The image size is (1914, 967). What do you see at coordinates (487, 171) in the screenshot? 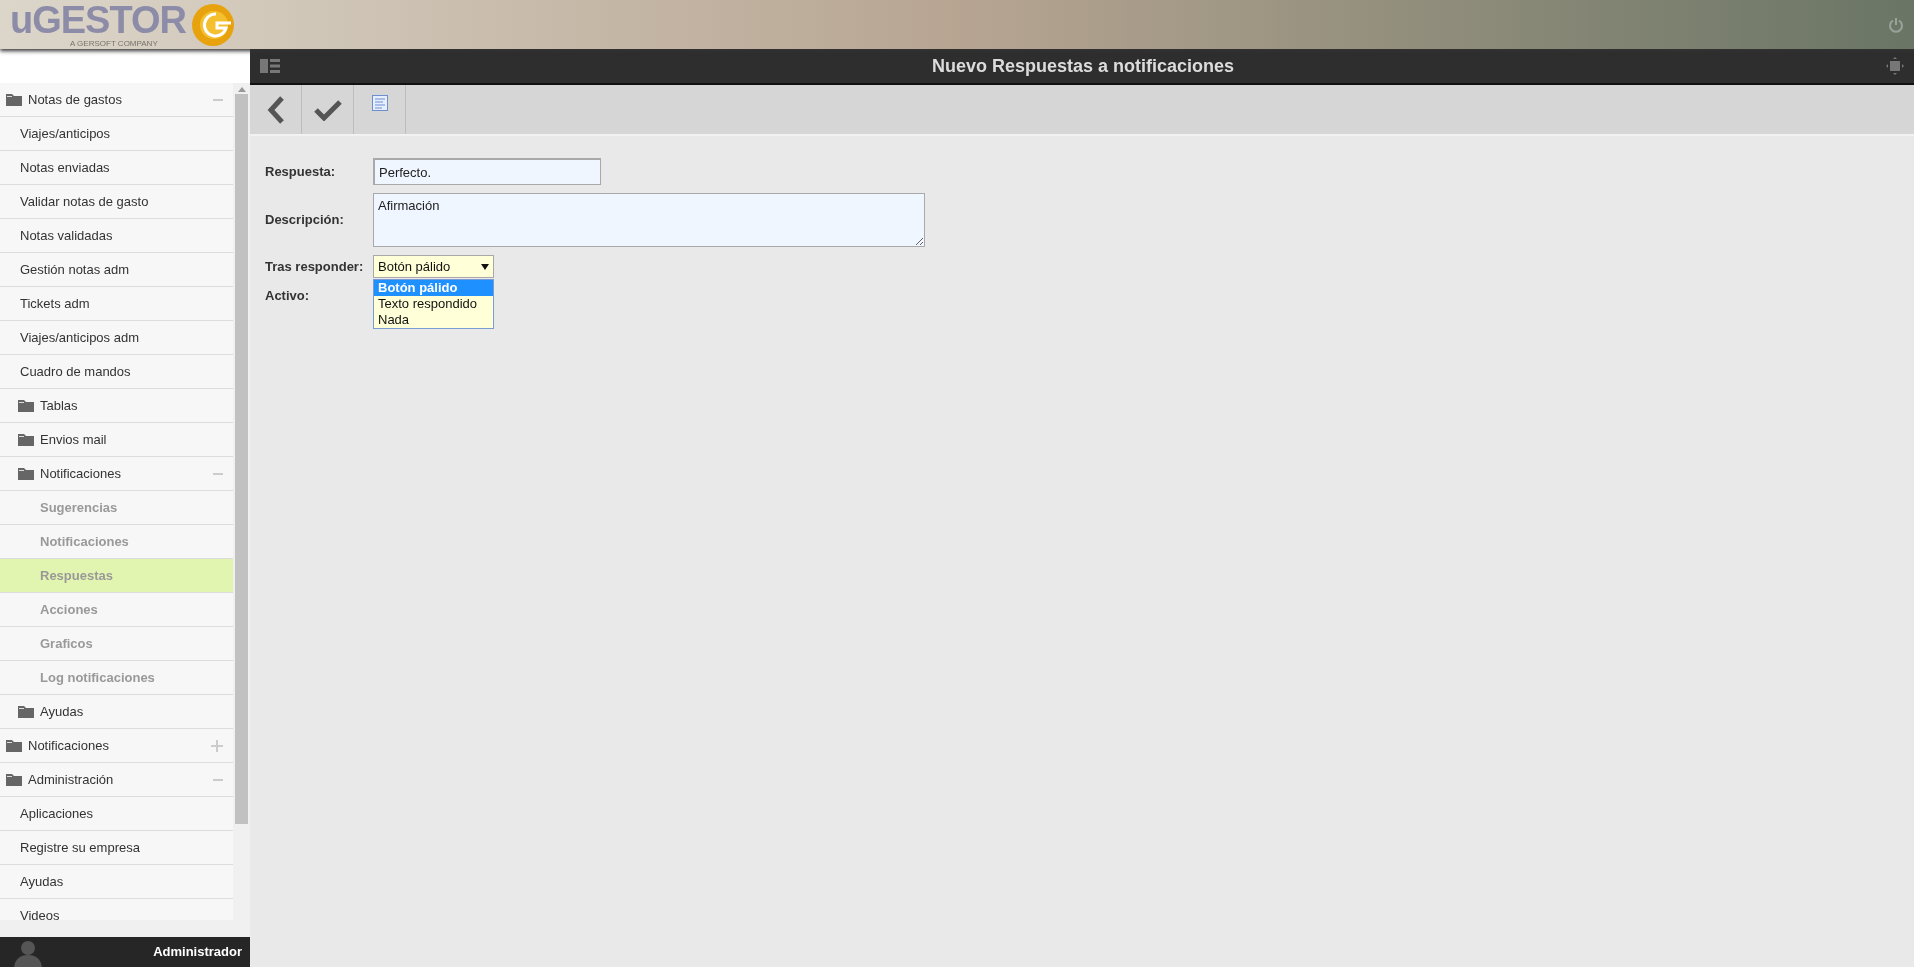
I see `text-field: Perfecto.` at bounding box center [487, 171].